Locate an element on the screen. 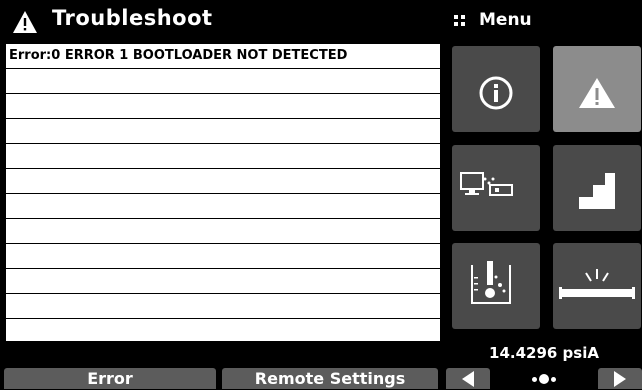 The image size is (642, 390). page-indicator is located at coordinates (545, 378).